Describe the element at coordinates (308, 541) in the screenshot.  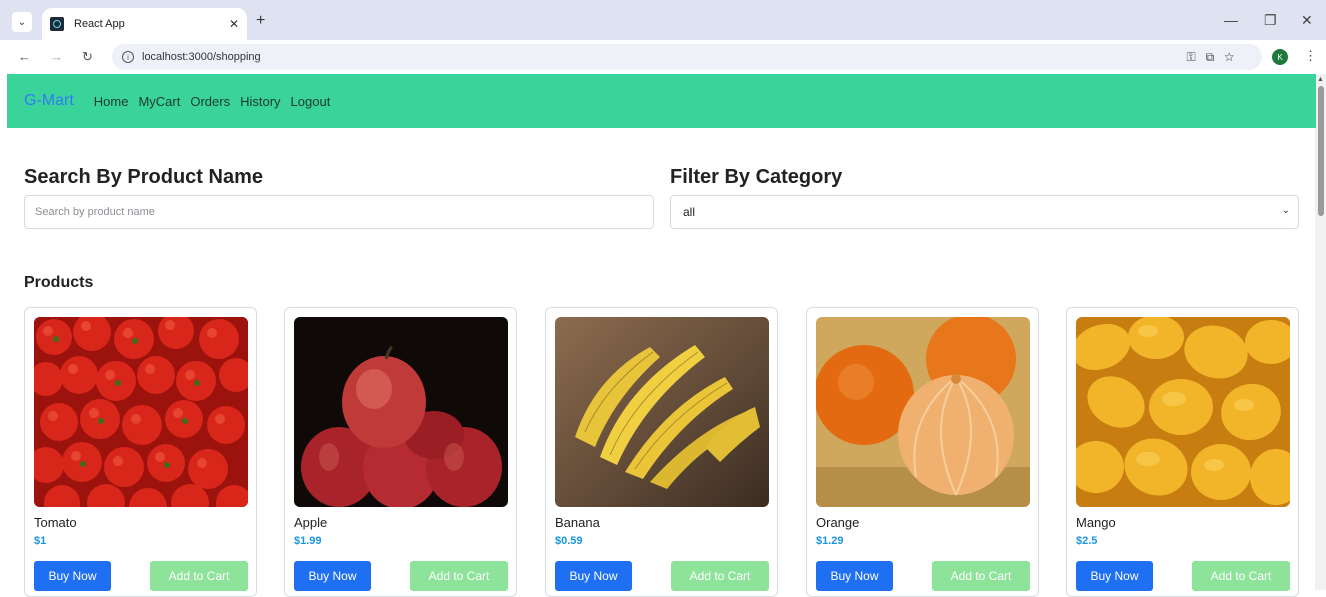
I see `product-price: $1.99` at that location.